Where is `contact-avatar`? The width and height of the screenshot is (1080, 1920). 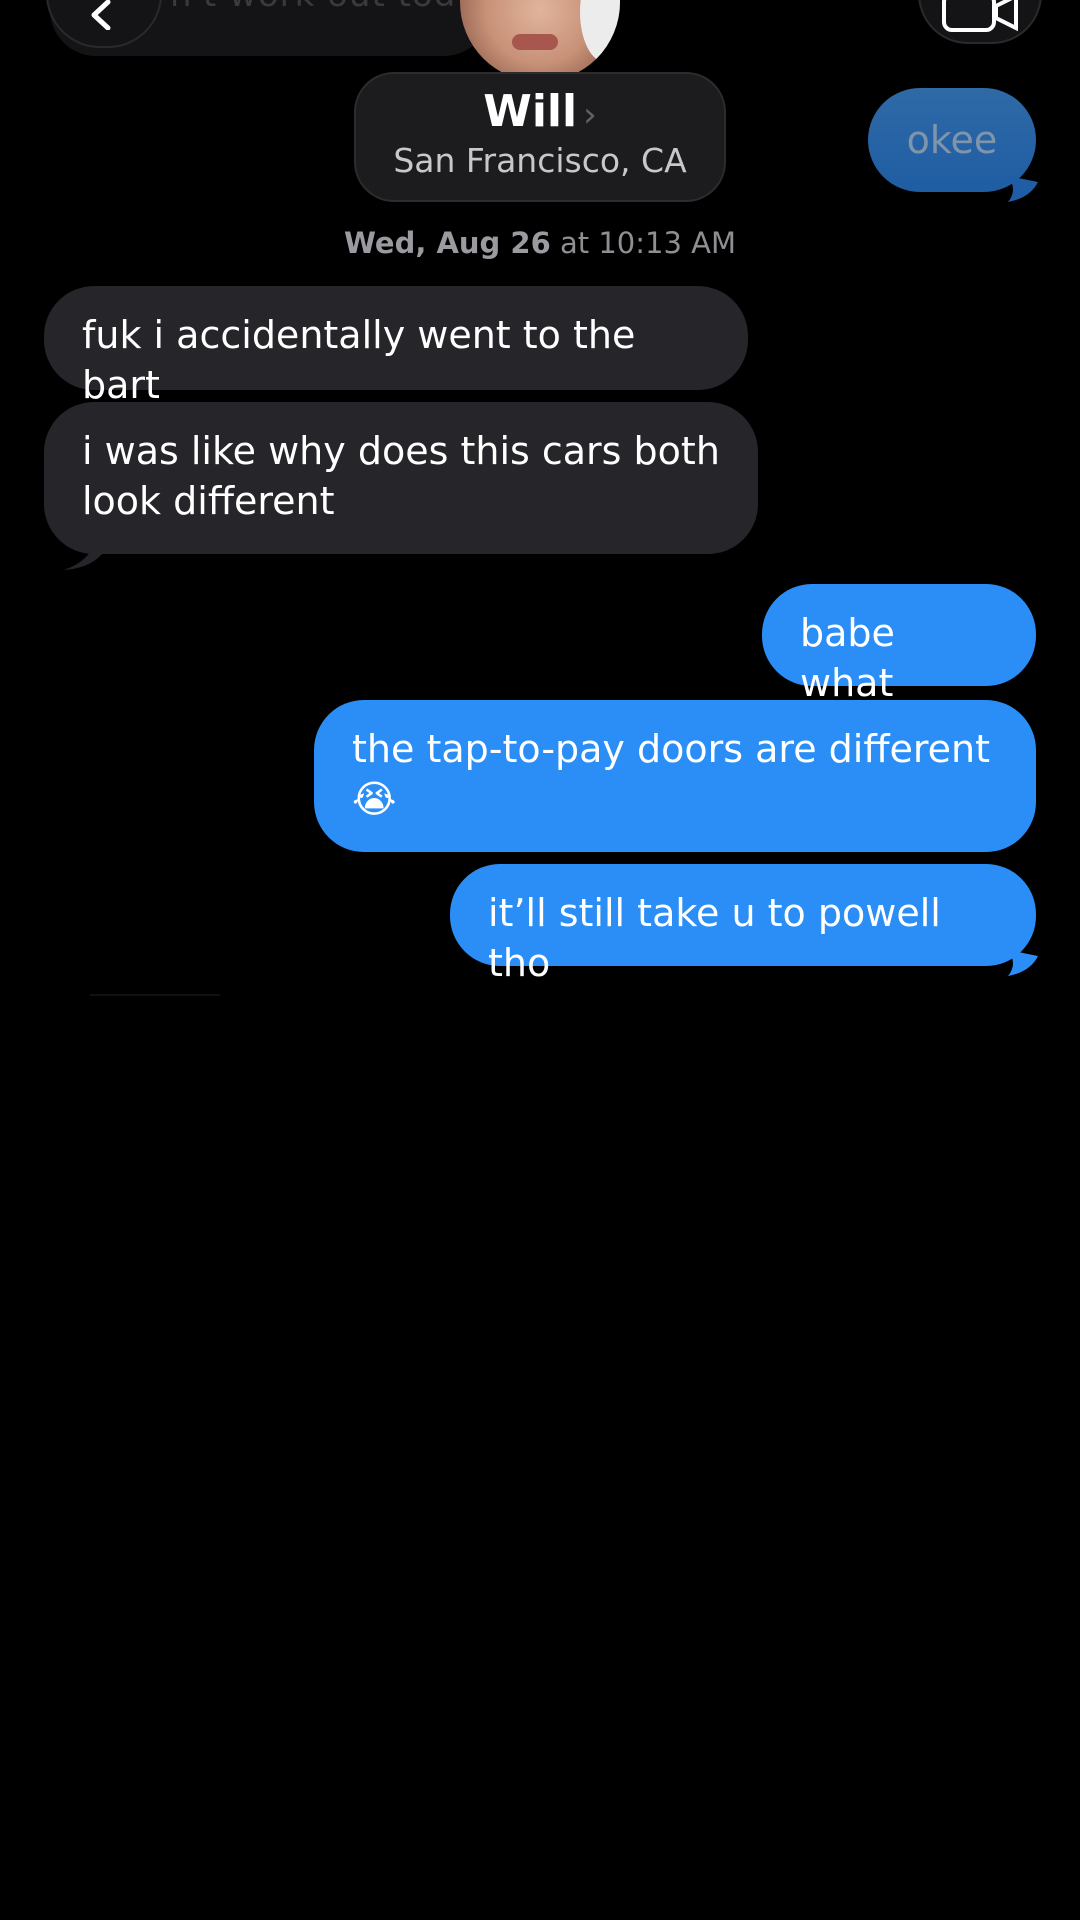 contact-avatar is located at coordinates (540, 41).